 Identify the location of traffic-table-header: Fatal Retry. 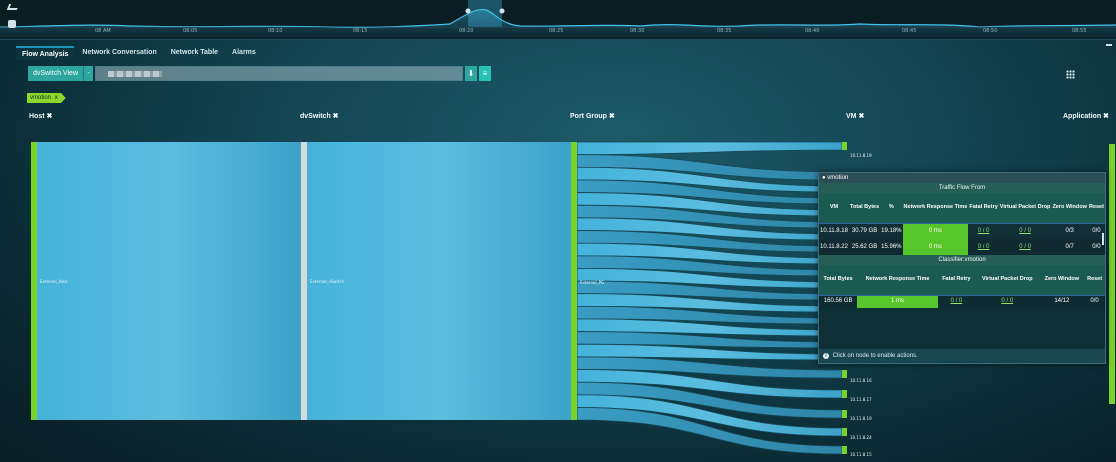
(983, 208).